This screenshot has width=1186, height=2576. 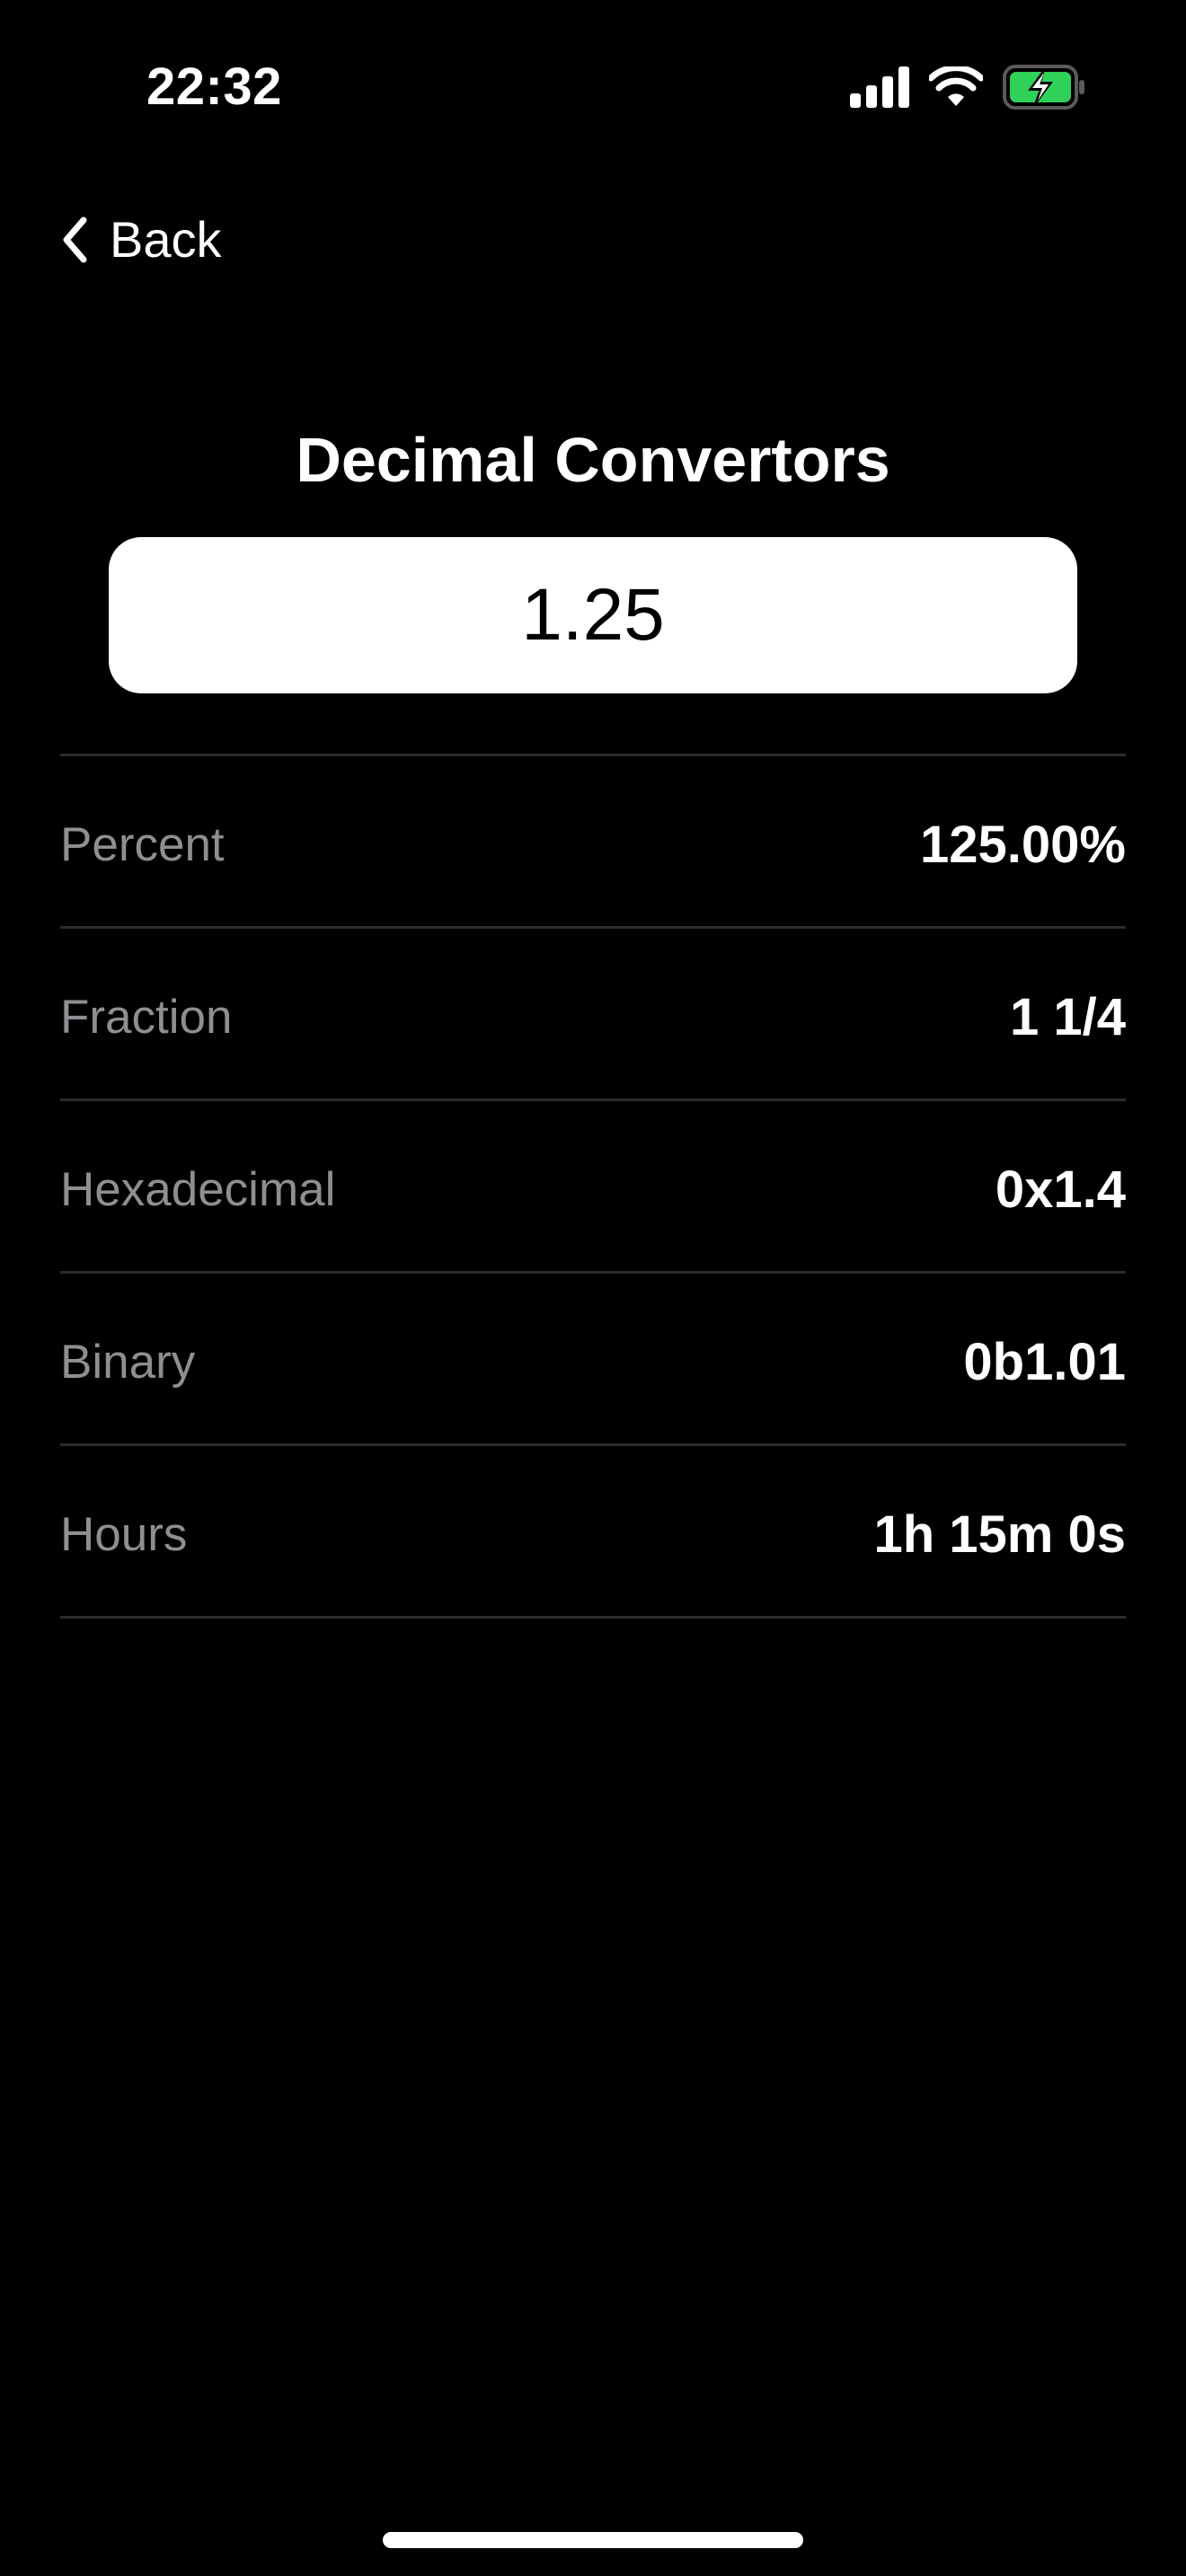 What do you see at coordinates (128, 1362) in the screenshot?
I see `conversion-label: Binary` at bounding box center [128, 1362].